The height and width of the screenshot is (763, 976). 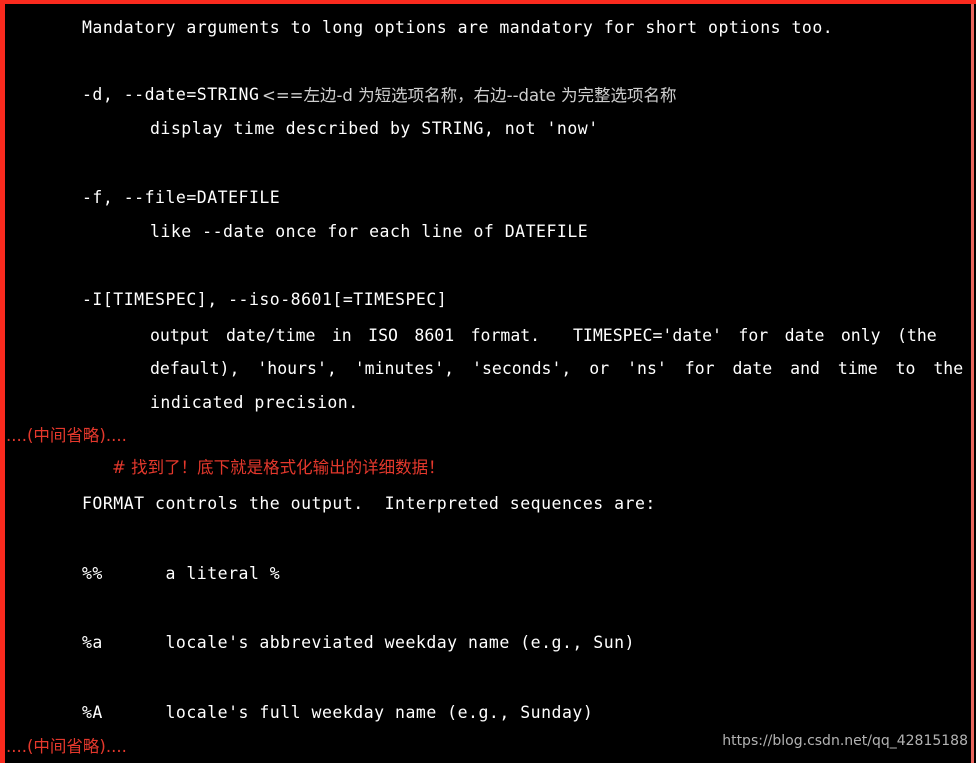 What do you see at coordinates (265, 299) in the screenshot?
I see `option-iso8601-short-long: -I[TIMESPEC], --iso-8601[=TIMESPEC]` at bounding box center [265, 299].